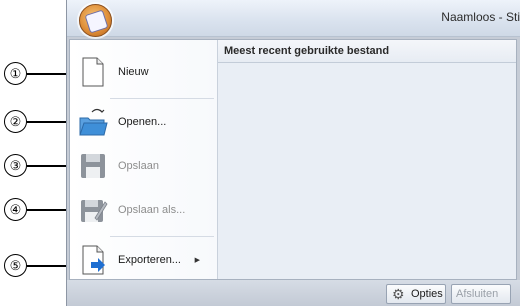  I want to click on options-button: ⚙ Opties, so click(416, 294).